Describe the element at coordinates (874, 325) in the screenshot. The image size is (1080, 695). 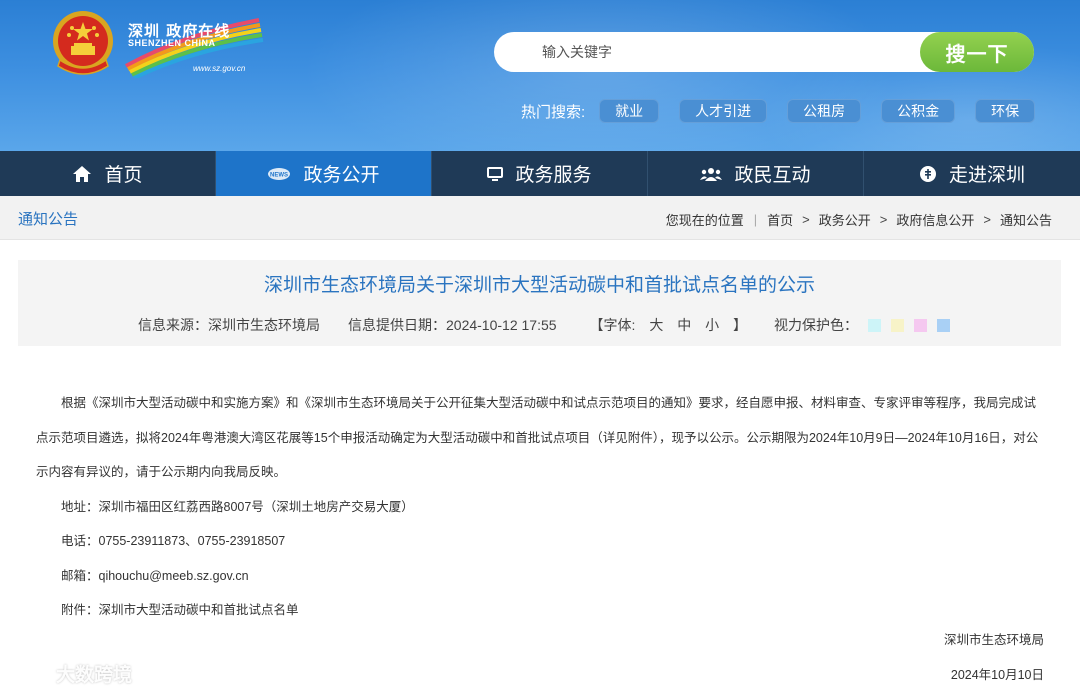
I see `eye-color-cyan` at that location.